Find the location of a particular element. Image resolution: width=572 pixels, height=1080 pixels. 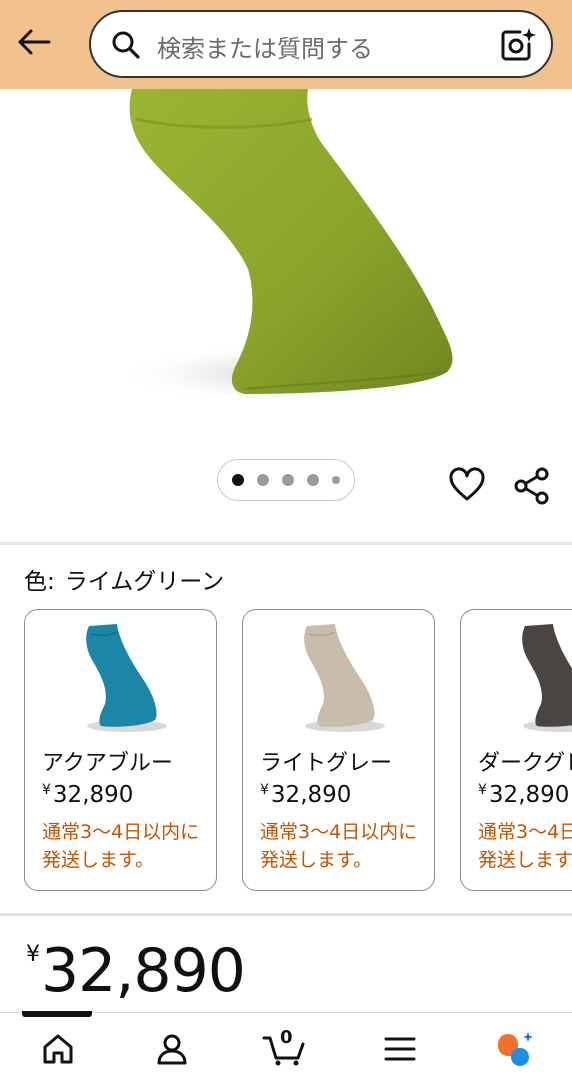

header-bar: 検索または質問する is located at coordinates (286, 44).